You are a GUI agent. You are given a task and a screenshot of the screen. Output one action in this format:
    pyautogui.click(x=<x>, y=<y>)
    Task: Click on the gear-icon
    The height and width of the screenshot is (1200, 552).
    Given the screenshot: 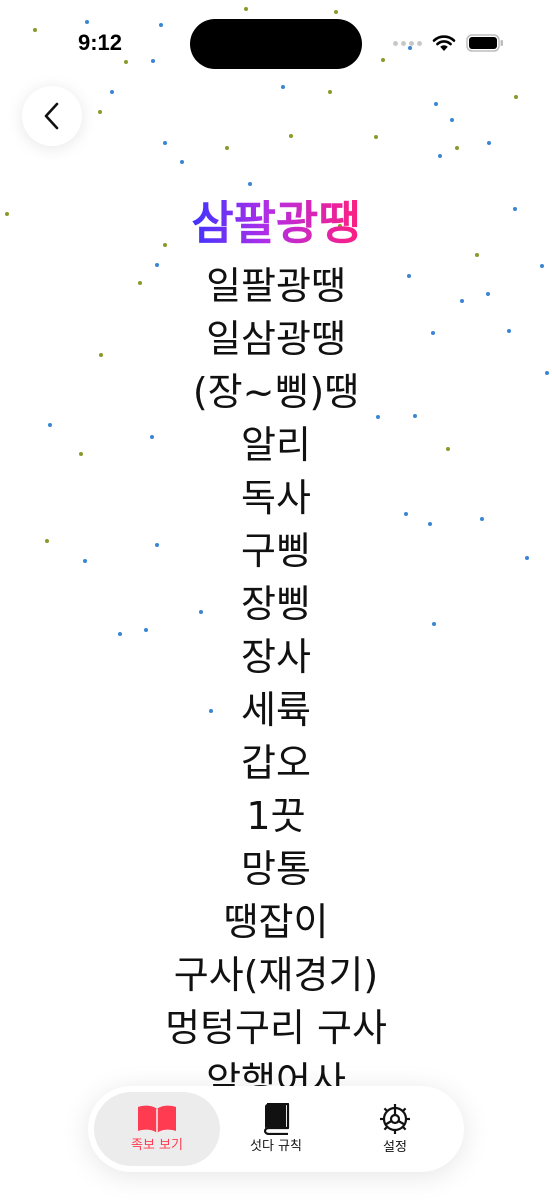 What is the action you would take?
    pyautogui.click(x=395, y=1119)
    